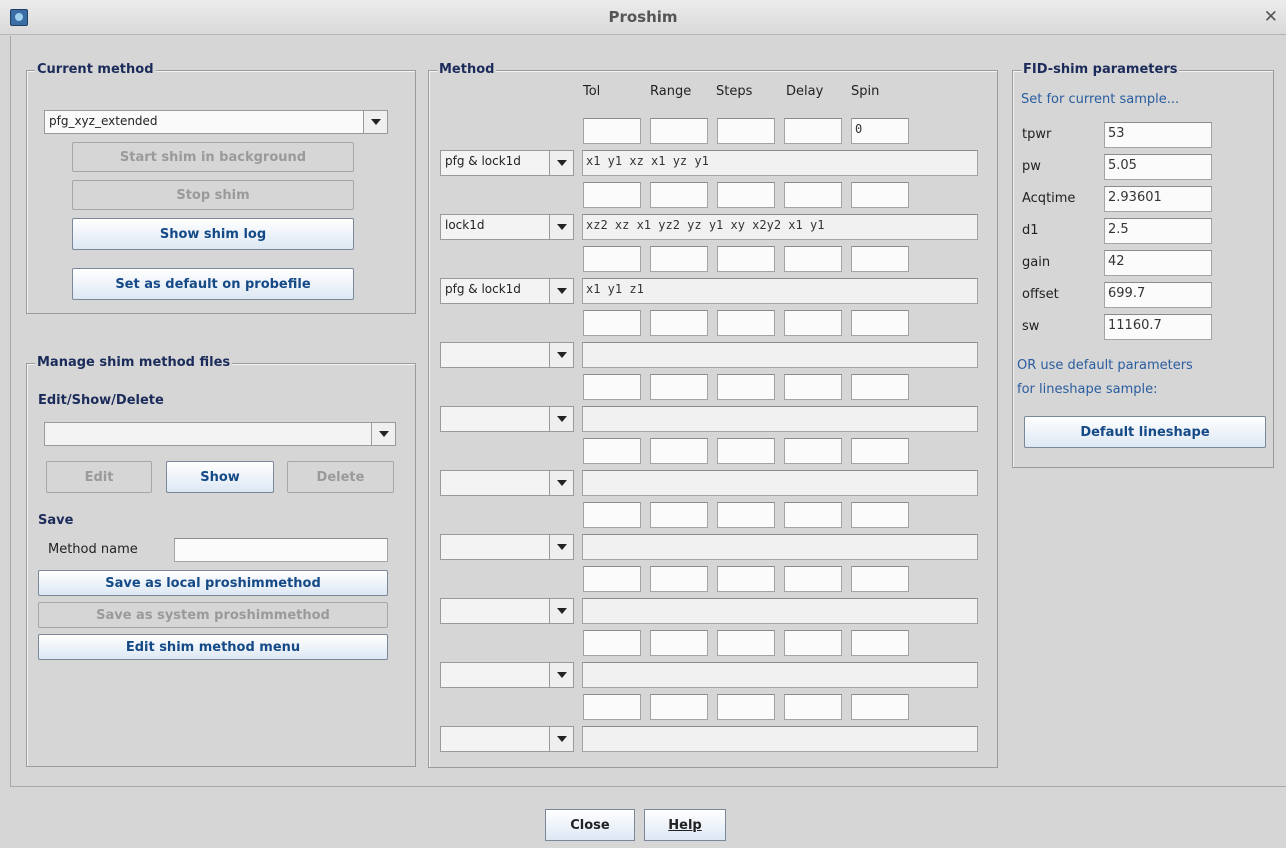  What do you see at coordinates (340, 477) in the screenshot?
I see `delete-button: Delete` at bounding box center [340, 477].